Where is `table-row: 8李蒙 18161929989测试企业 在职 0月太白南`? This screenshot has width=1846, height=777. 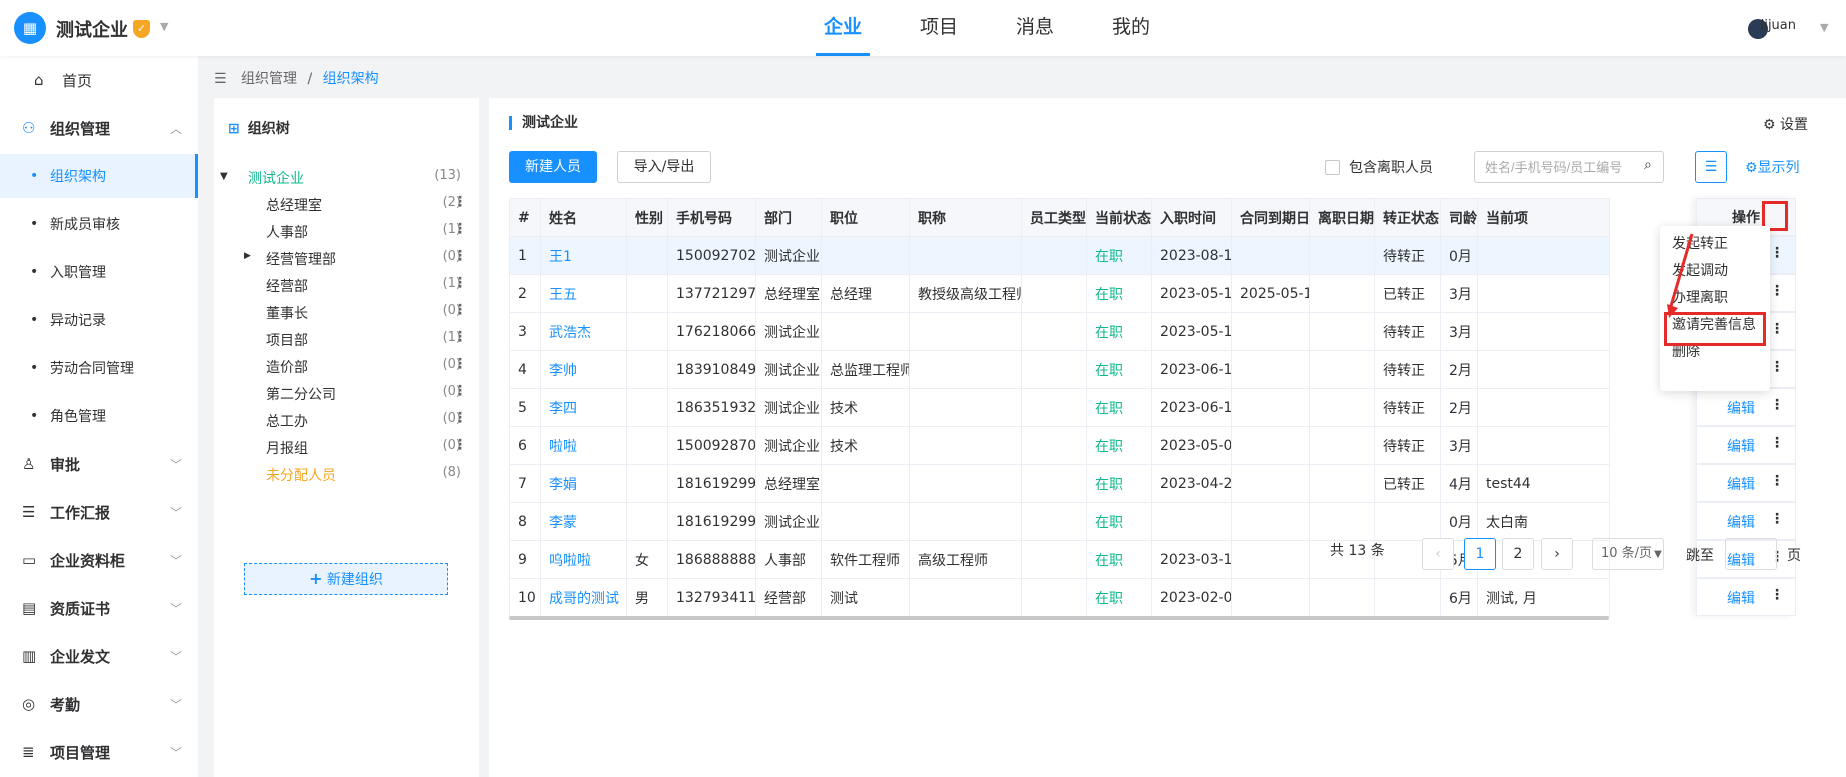
table-row: 8李蒙 18161929989测试企业 在职 0月太白南 is located at coordinates (1059, 521).